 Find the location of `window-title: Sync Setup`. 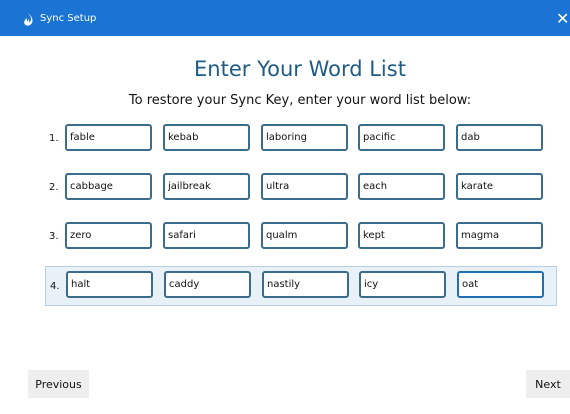

window-title: Sync Setup is located at coordinates (68, 18).